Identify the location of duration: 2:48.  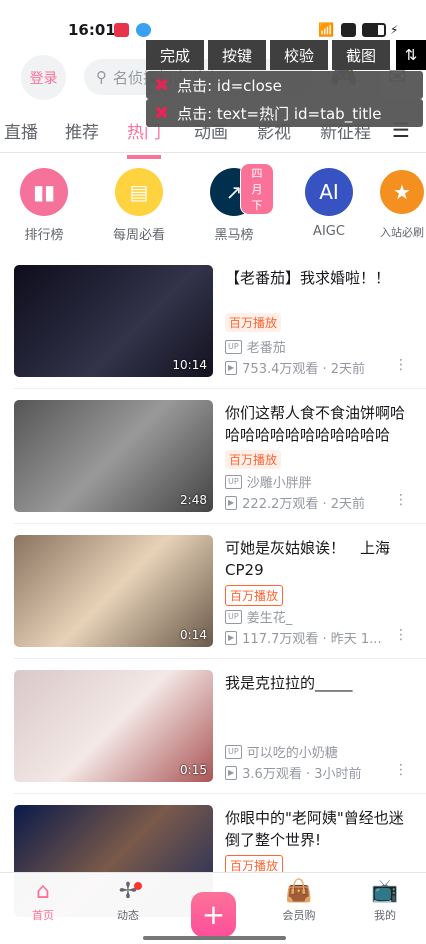
(193, 500).